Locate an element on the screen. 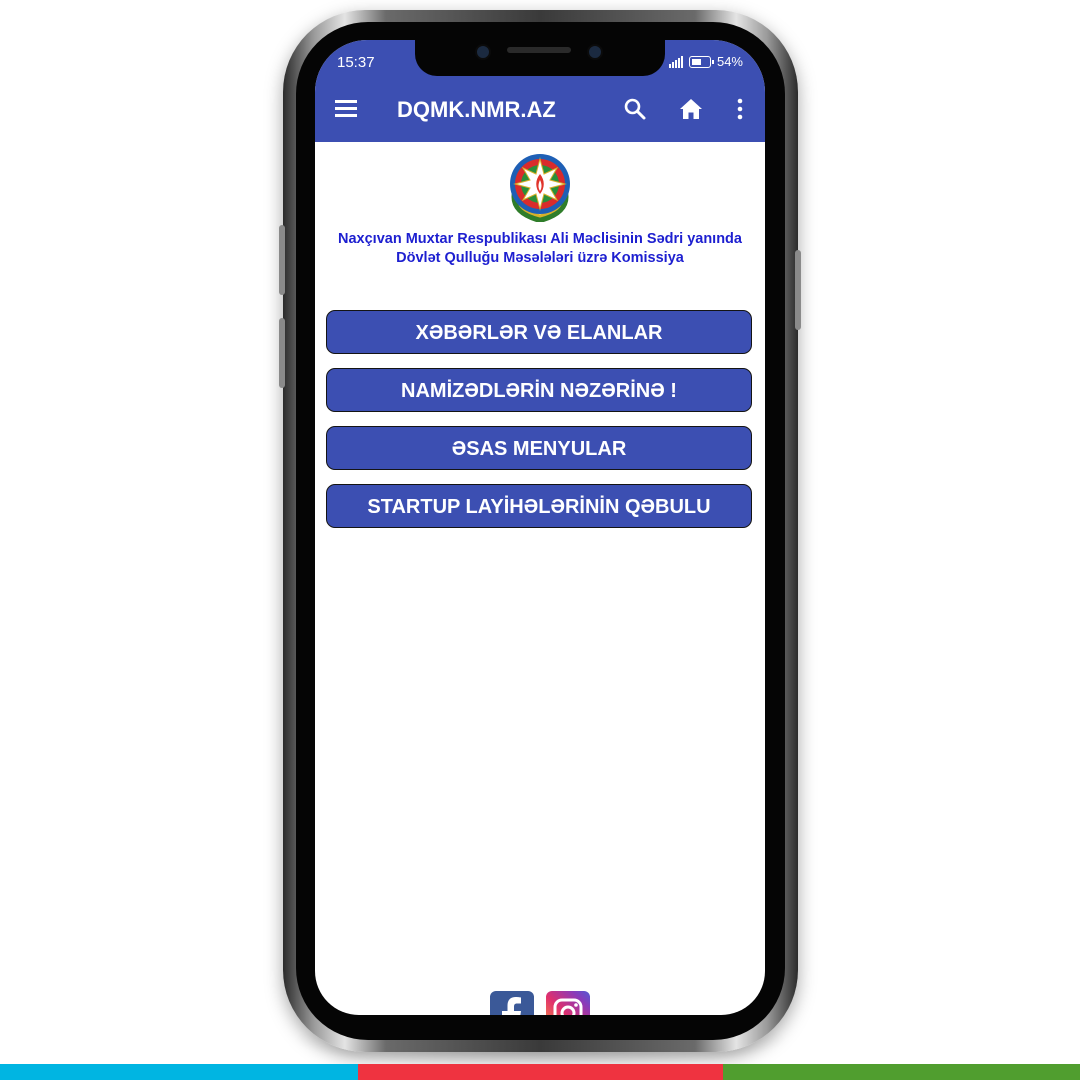  volume-down-button is located at coordinates (282, 353).